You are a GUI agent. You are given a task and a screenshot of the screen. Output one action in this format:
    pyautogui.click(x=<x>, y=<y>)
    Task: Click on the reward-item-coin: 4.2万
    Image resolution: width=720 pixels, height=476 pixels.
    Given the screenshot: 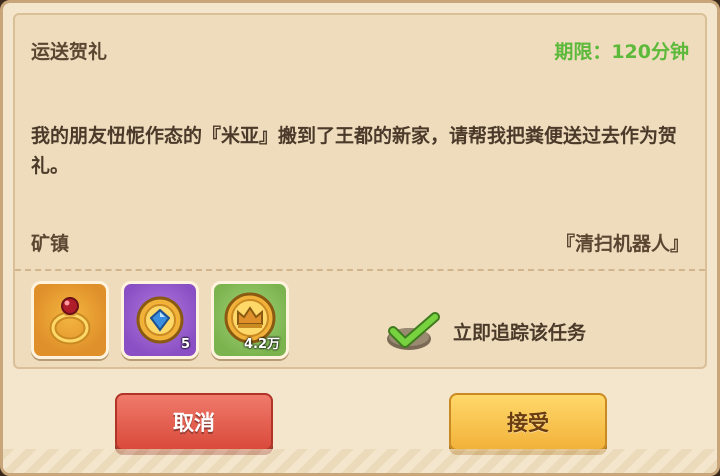 What is the action you would take?
    pyautogui.click(x=250, y=320)
    